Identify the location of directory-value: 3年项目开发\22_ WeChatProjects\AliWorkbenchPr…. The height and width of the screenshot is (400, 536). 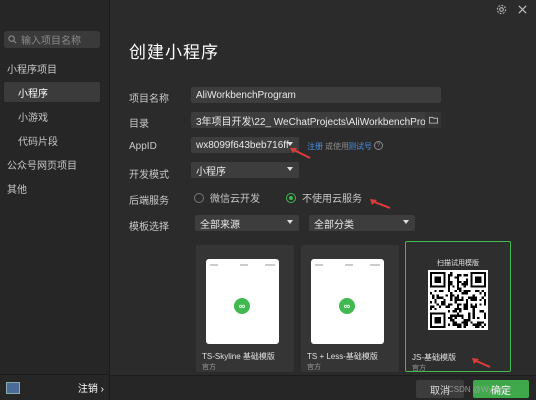
(318, 122).